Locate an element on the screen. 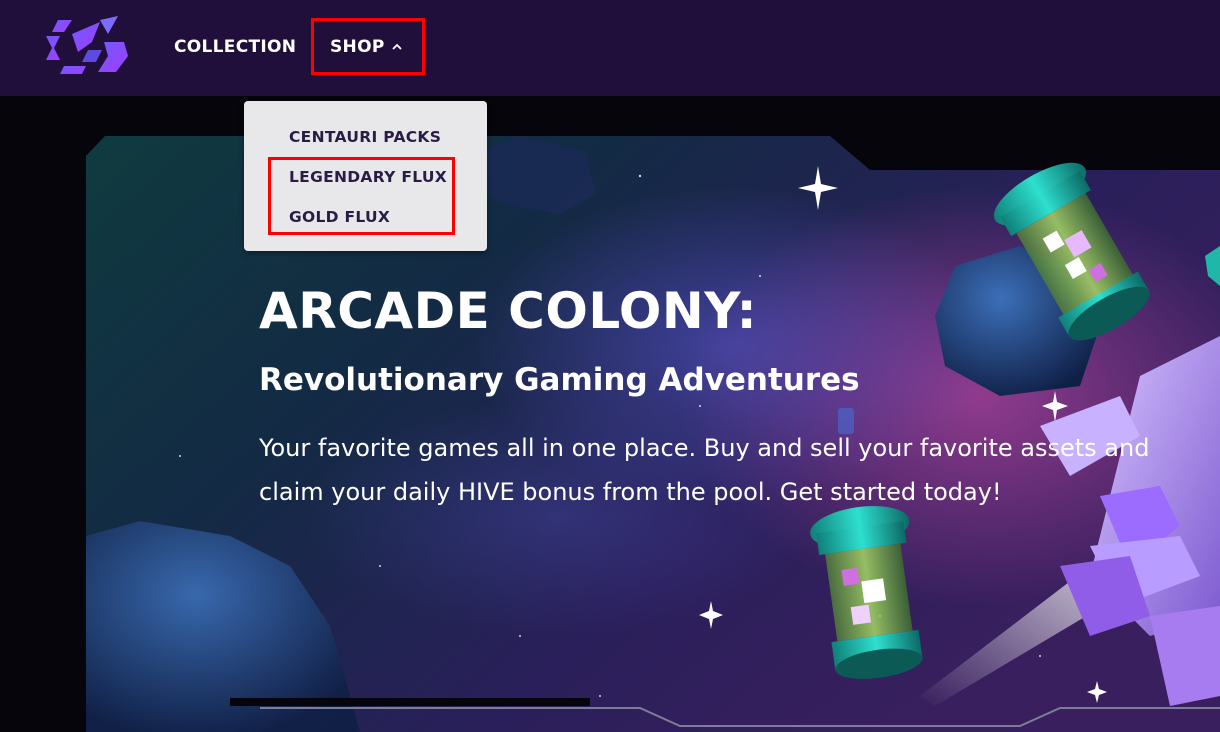 Image resolution: width=1220 pixels, height=732 pixels. top-navbar: COLLECTION SHOP is located at coordinates (610, 48).